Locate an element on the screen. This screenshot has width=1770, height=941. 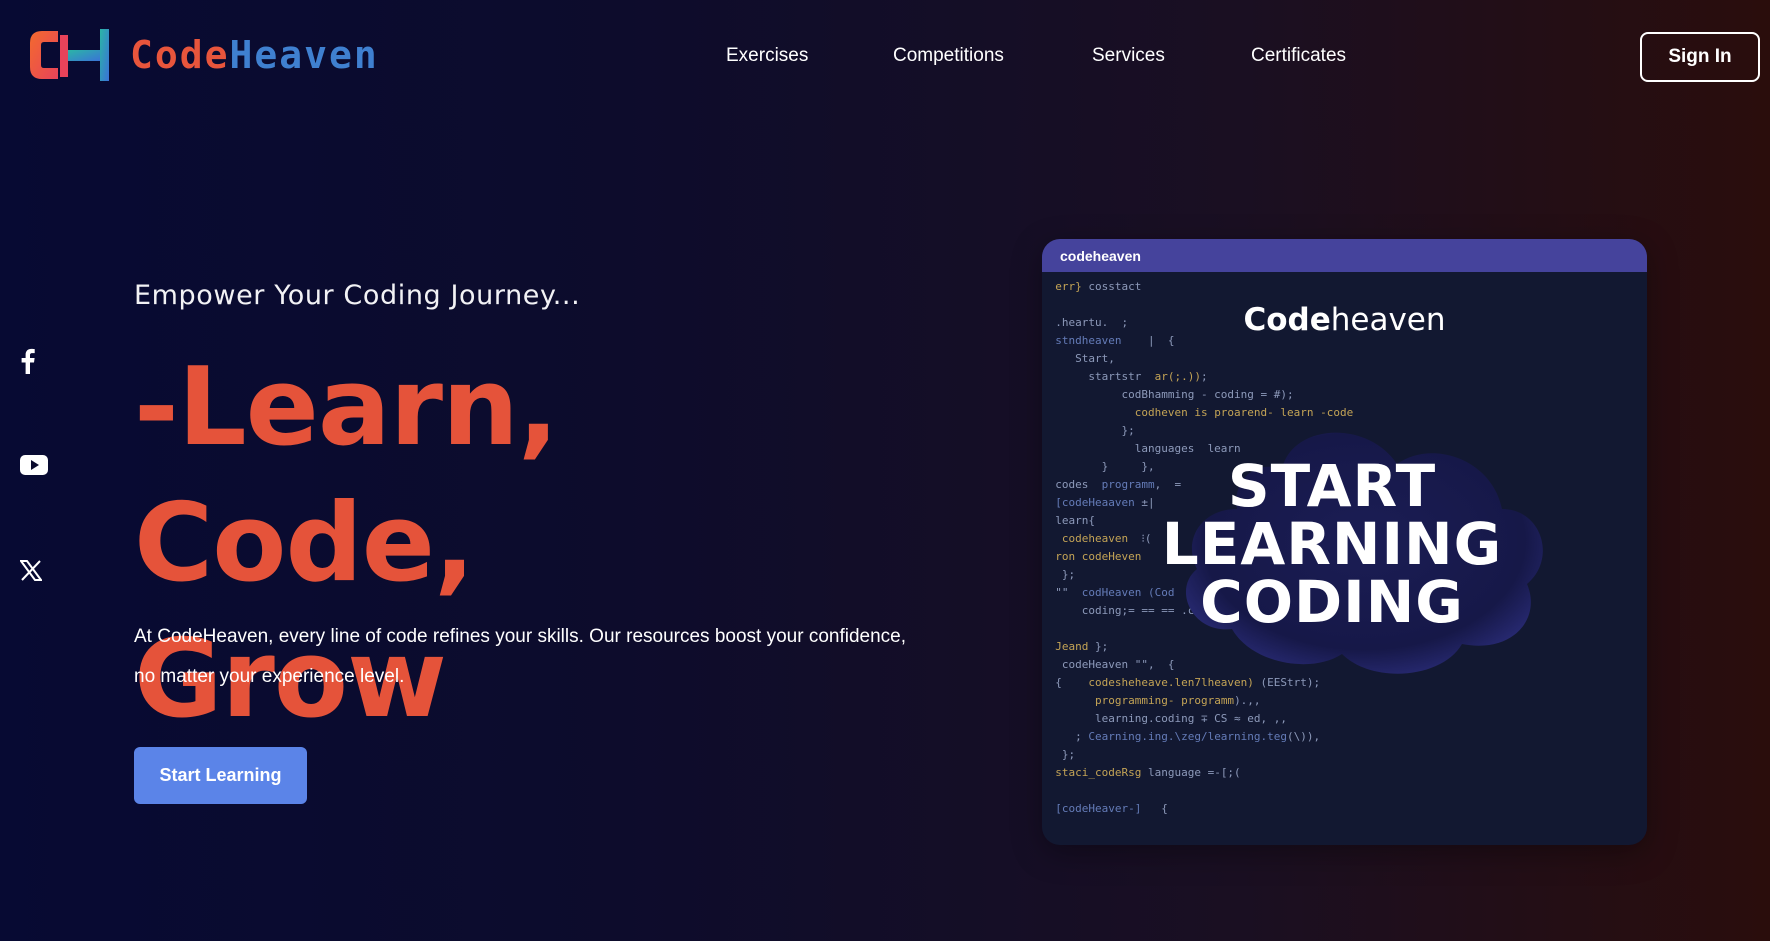
cloud-headline: START LEARNING CODING is located at coordinates (1332, 544).